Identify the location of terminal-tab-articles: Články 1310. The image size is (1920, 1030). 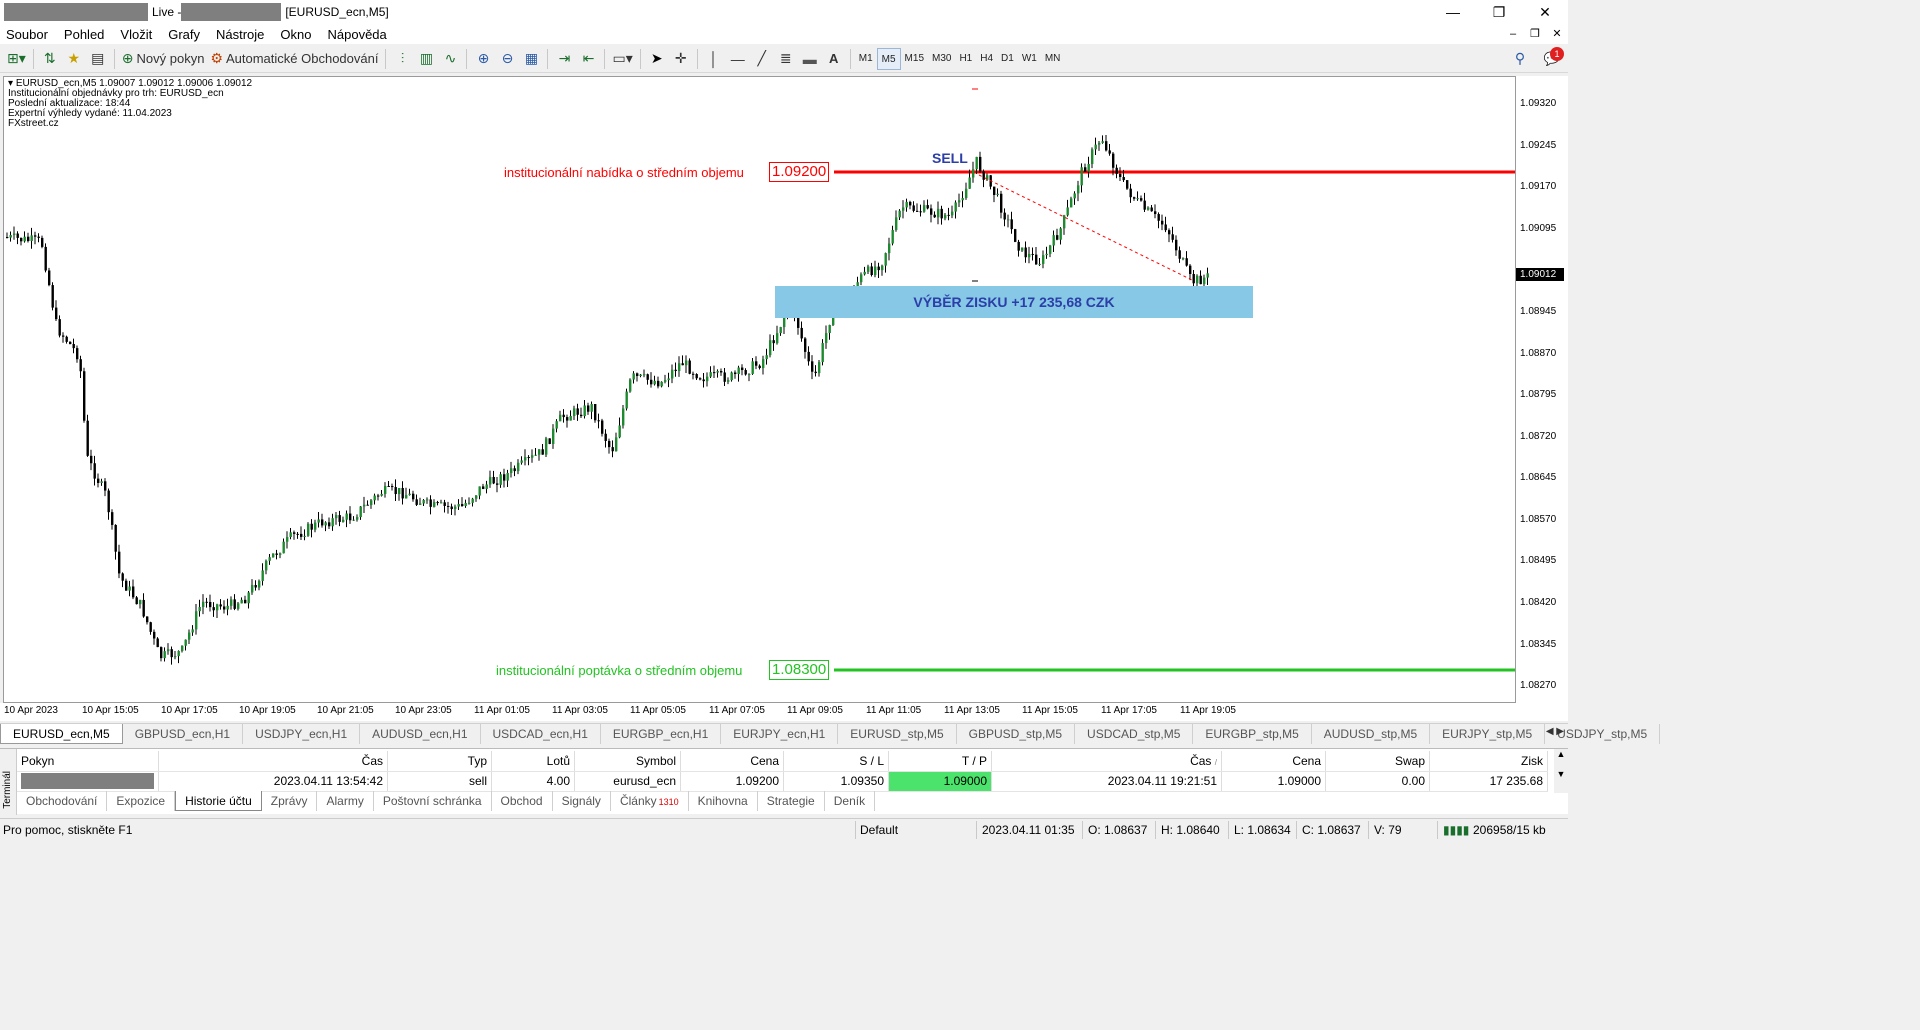
(650, 801).